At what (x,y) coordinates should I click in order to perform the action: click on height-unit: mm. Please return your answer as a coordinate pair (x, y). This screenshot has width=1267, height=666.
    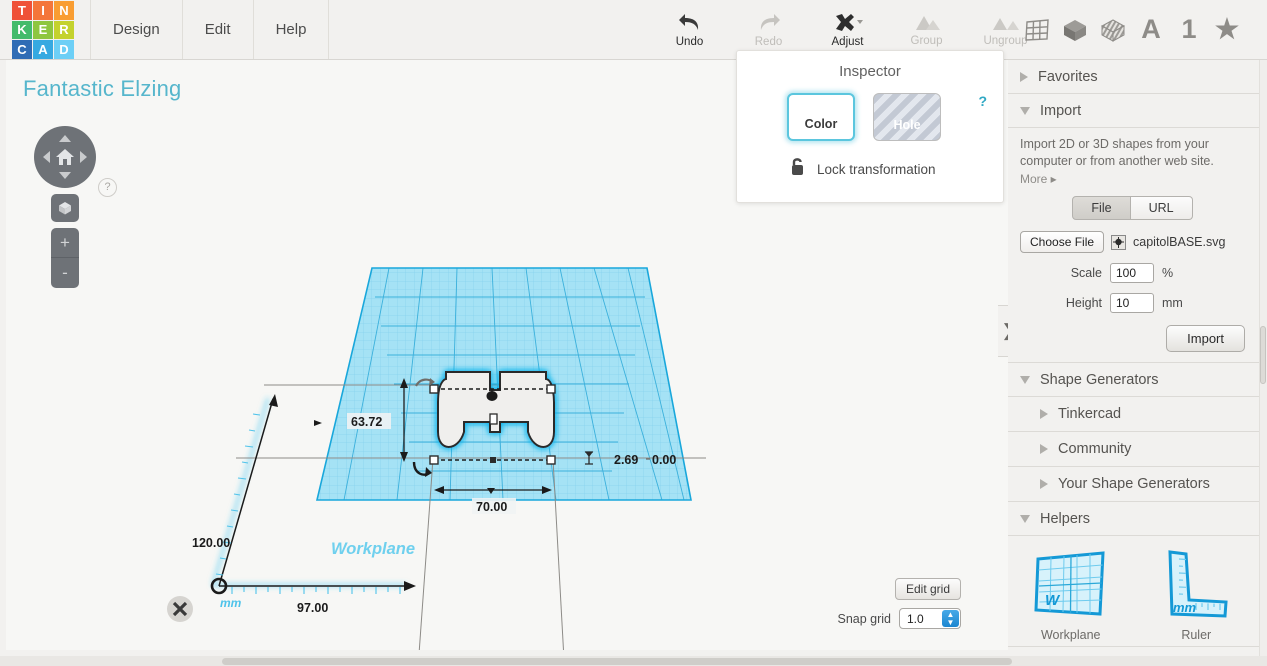
    Looking at the image, I should click on (1172, 303).